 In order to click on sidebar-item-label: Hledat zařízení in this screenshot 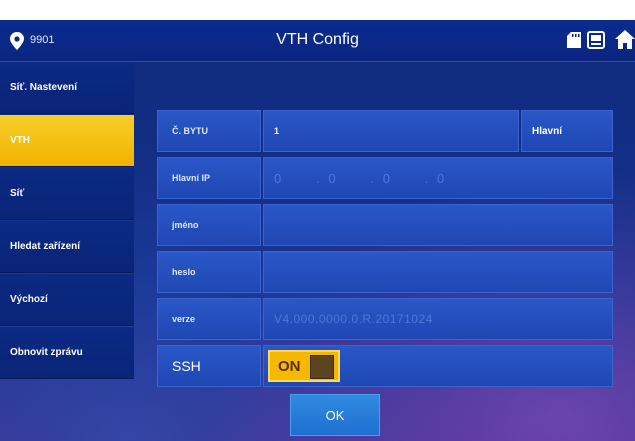, I will do `click(45, 246)`.